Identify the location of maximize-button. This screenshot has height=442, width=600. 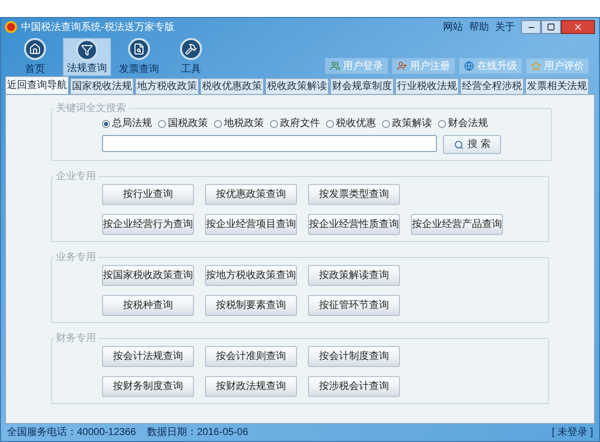
(551, 27).